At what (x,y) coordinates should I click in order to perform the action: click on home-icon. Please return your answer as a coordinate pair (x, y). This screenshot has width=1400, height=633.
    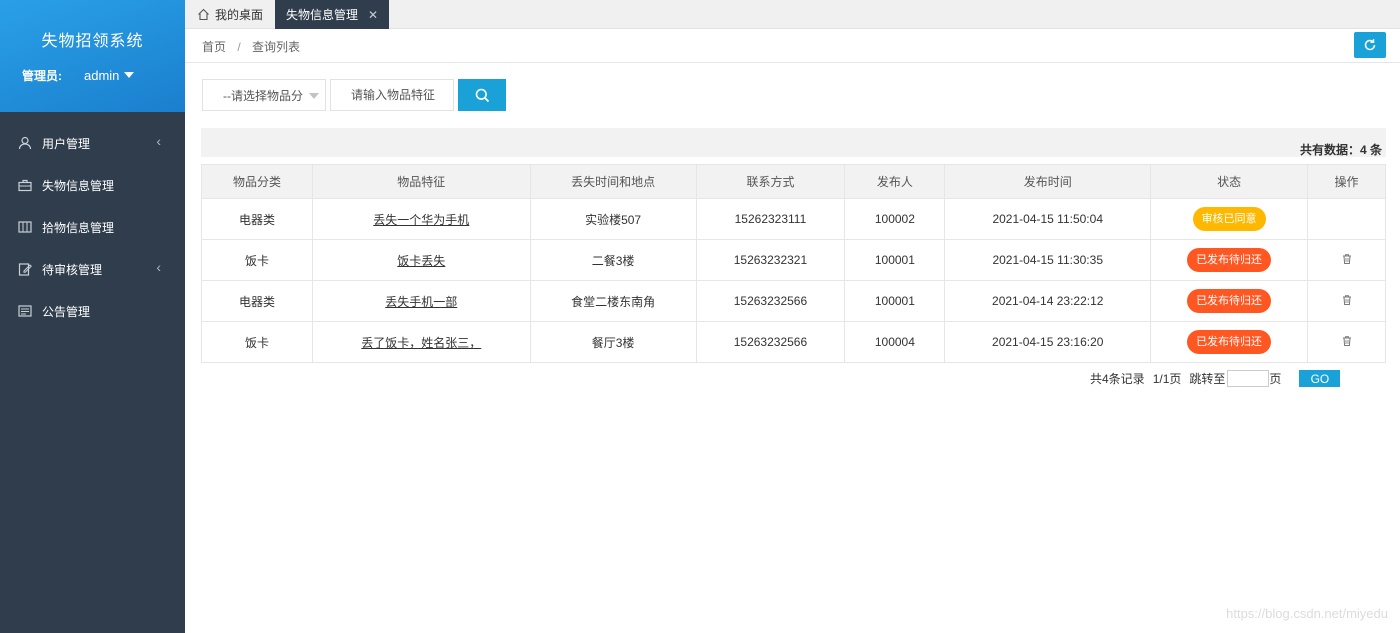
    Looking at the image, I should click on (203, 14).